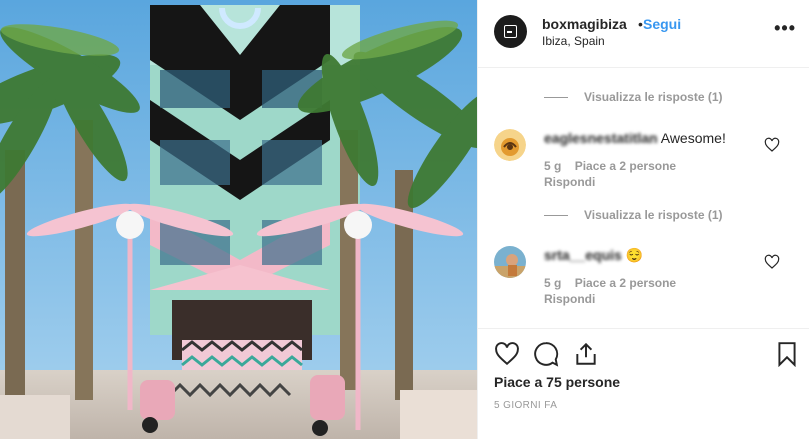 The image size is (809, 439). Describe the element at coordinates (557, 382) in the screenshot. I see `likes-count: Piace a 75 persone` at that location.